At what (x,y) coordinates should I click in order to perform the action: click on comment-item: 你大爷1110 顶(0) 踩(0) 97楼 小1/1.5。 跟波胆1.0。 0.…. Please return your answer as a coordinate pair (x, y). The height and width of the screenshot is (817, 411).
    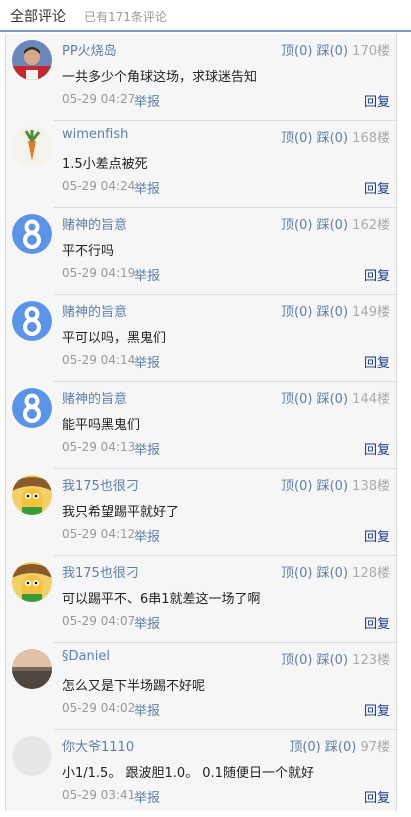
    Looking at the image, I should click on (201, 773).